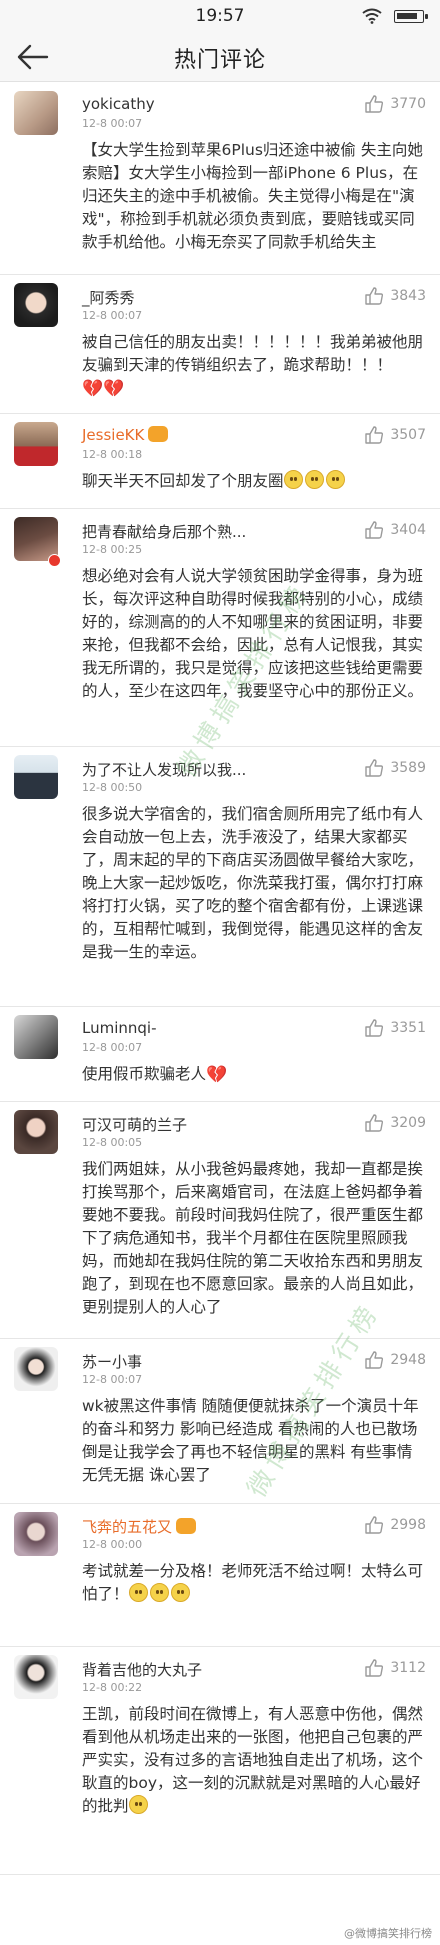 The height and width of the screenshot is (1945, 440). I want to click on comment-item: JessieKK 12-8 00:18 3507 聊天半天不回却发了个朋友圈, so click(220, 461).